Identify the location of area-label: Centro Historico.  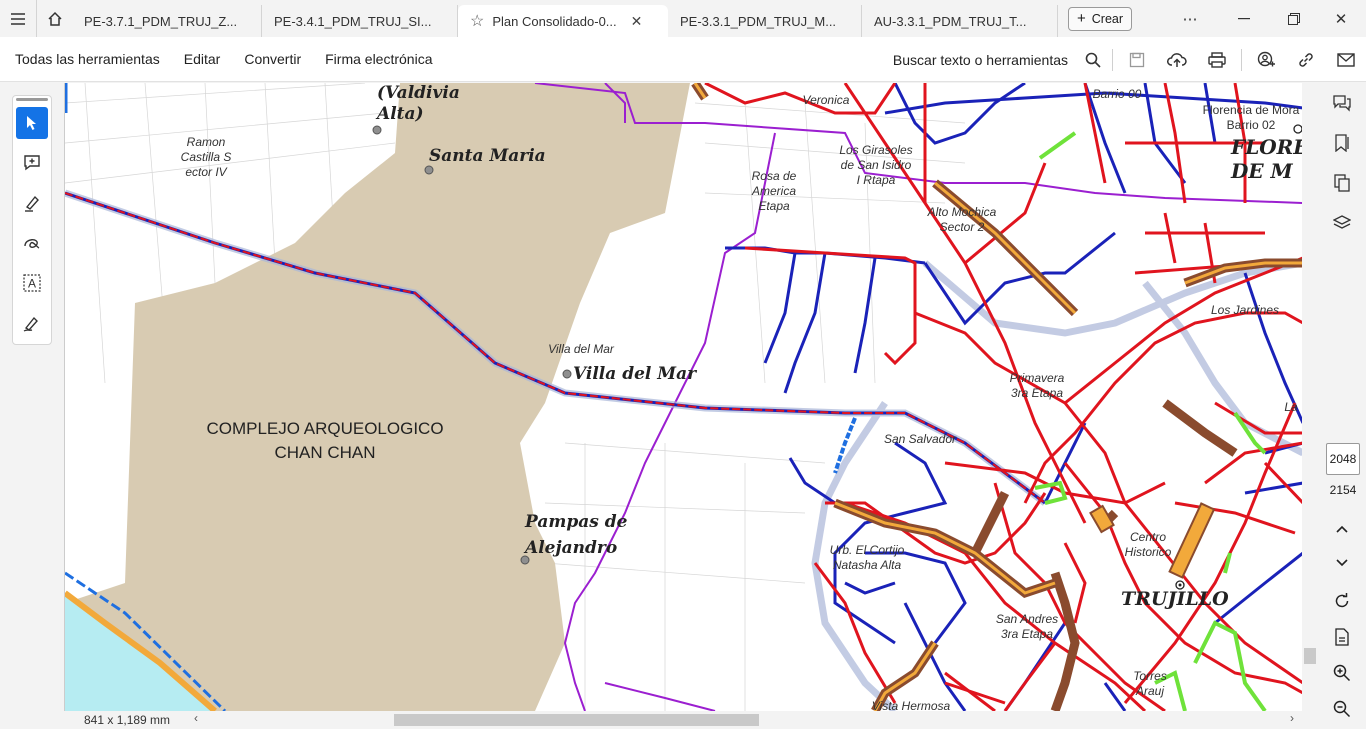
(1148, 544).